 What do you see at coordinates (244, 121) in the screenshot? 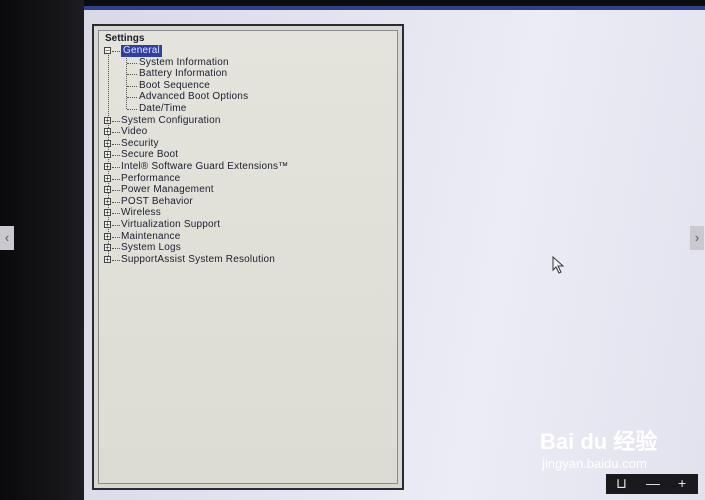
I see `tree-item-category: + System Configuration` at bounding box center [244, 121].